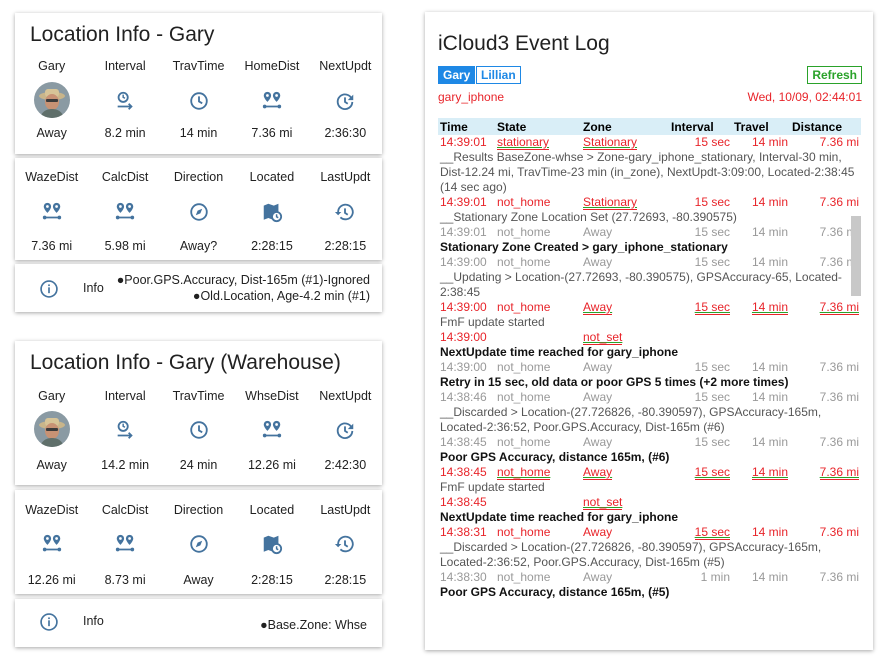 The width and height of the screenshot is (885, 659). What do you see at coordinates (625, 337) in the screenshot?
I see `log-cell-zone: not_set` at bounding box center [625, 337].